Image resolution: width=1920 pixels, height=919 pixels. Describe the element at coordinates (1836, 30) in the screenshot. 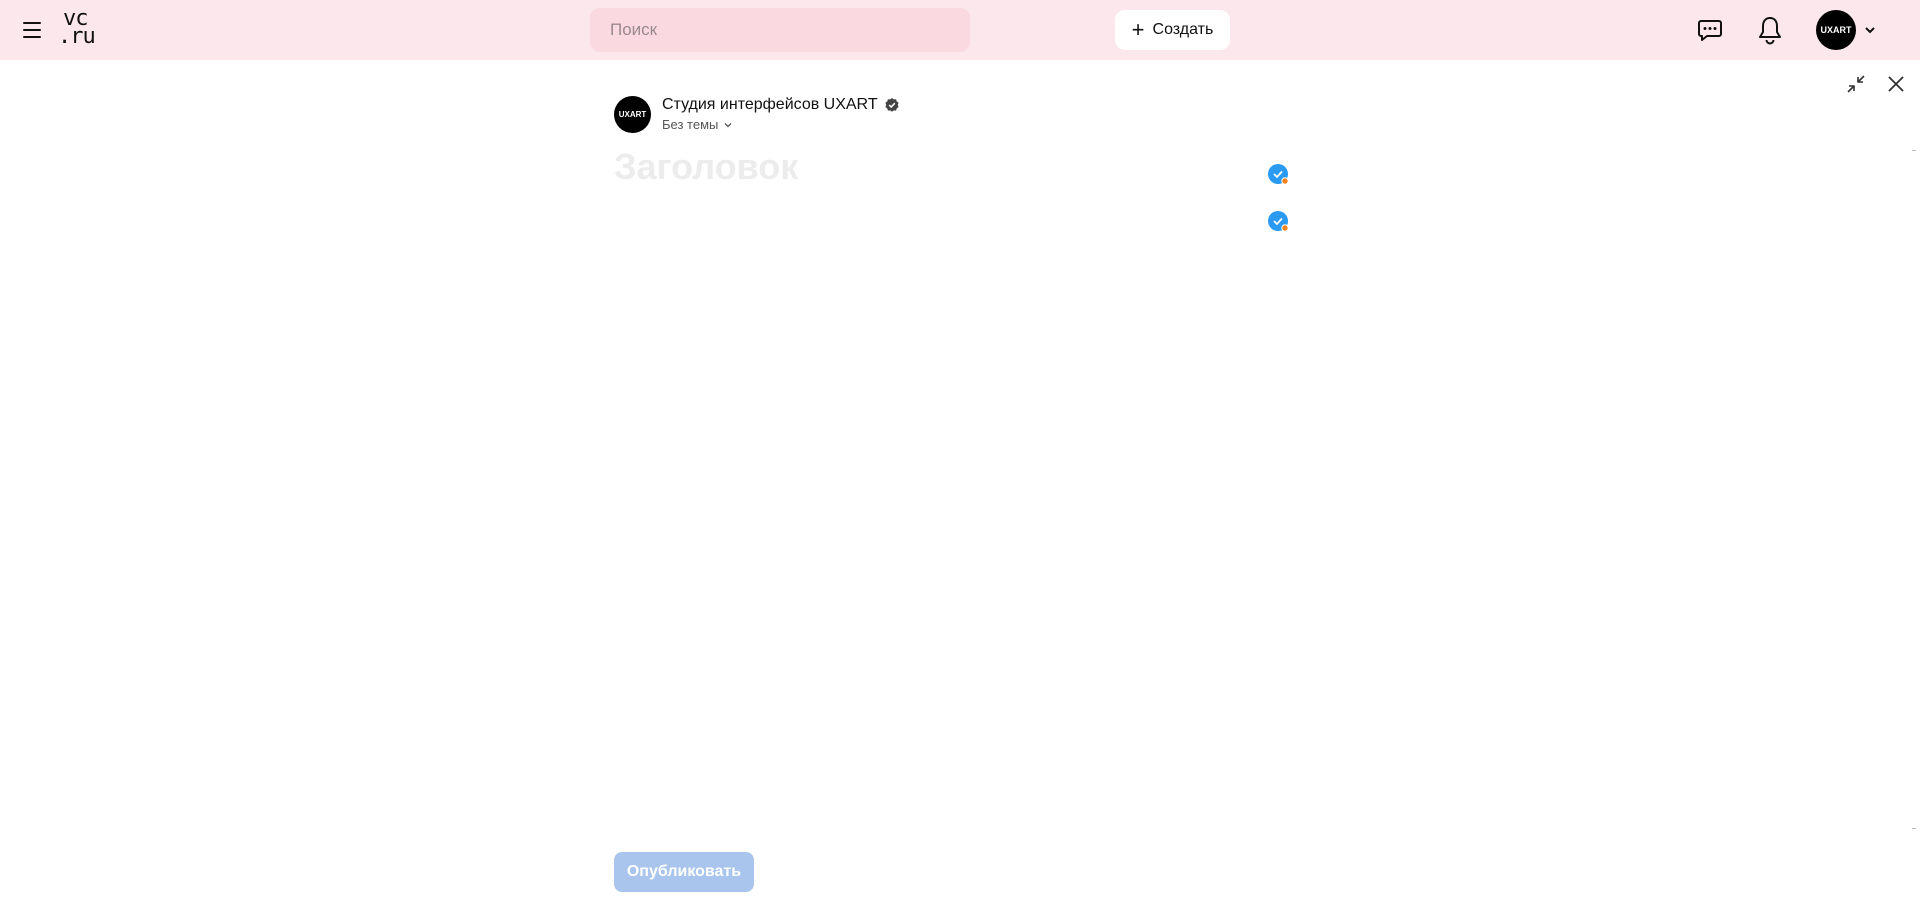

I see `user-avatar: UXART` at that location.